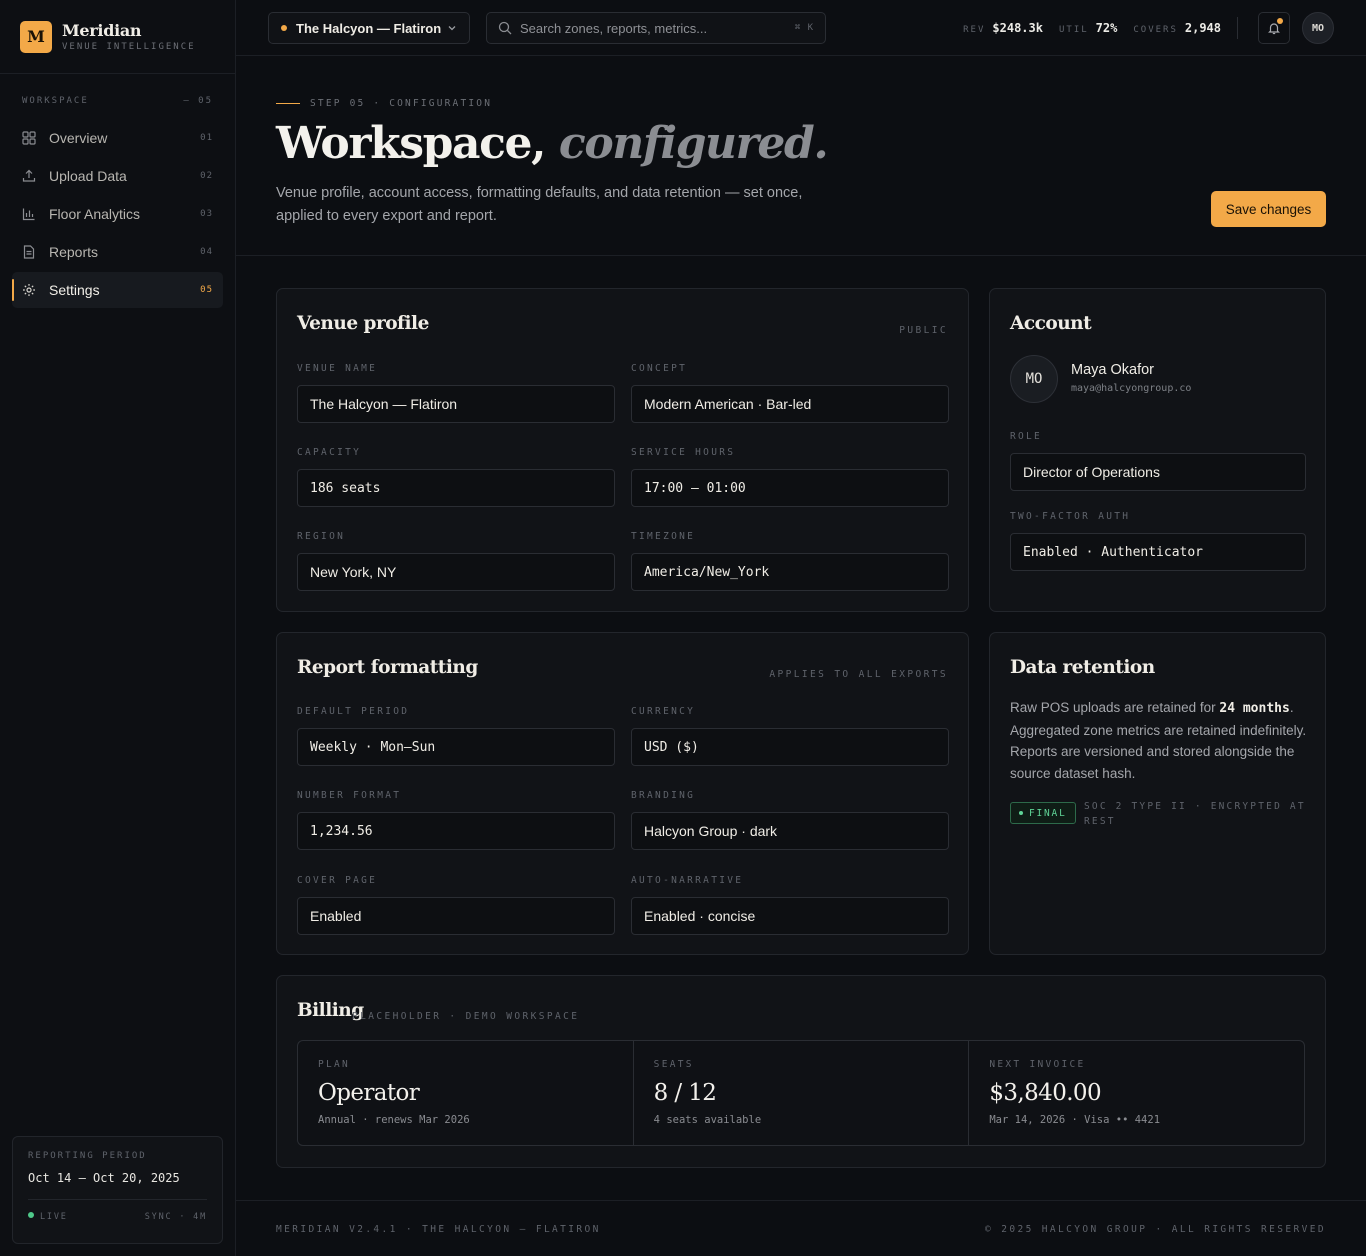  Describe the element at coordinates (104, 1178) in the screenshot. I see `reporting-period-value: Oct 14 – Oct 20, 2025` at that location.